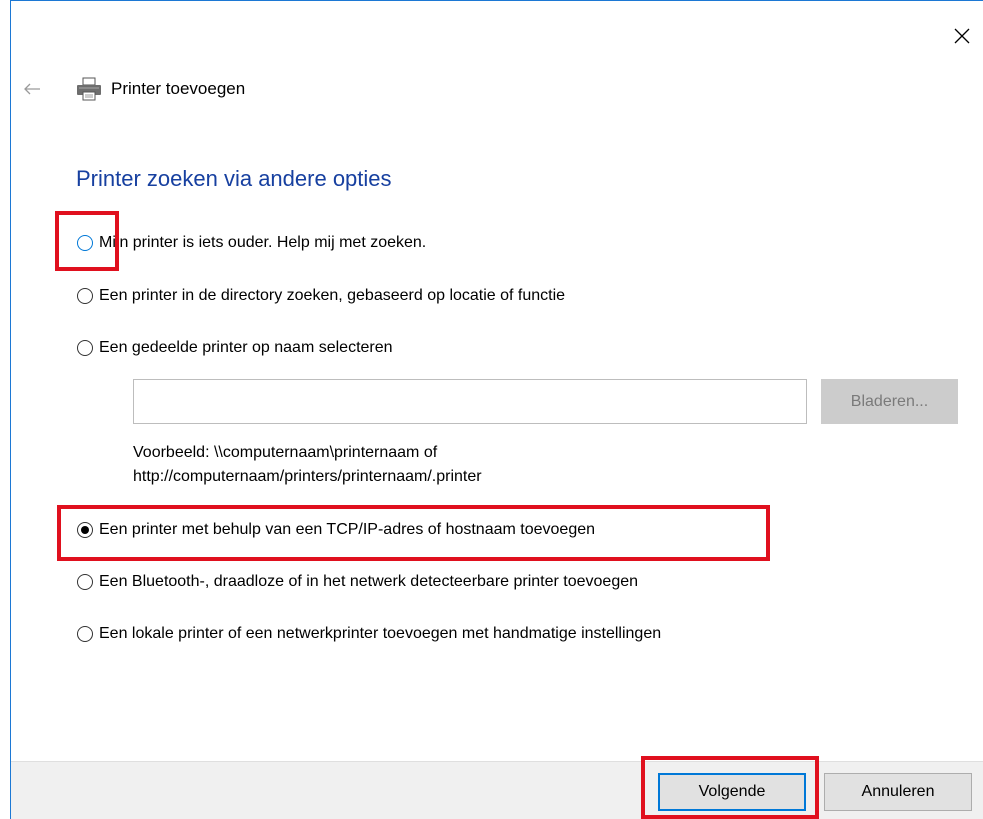 The width and height of the screenshot is (983, 819). I want to click on radio-tcpip, so click(85, 530).